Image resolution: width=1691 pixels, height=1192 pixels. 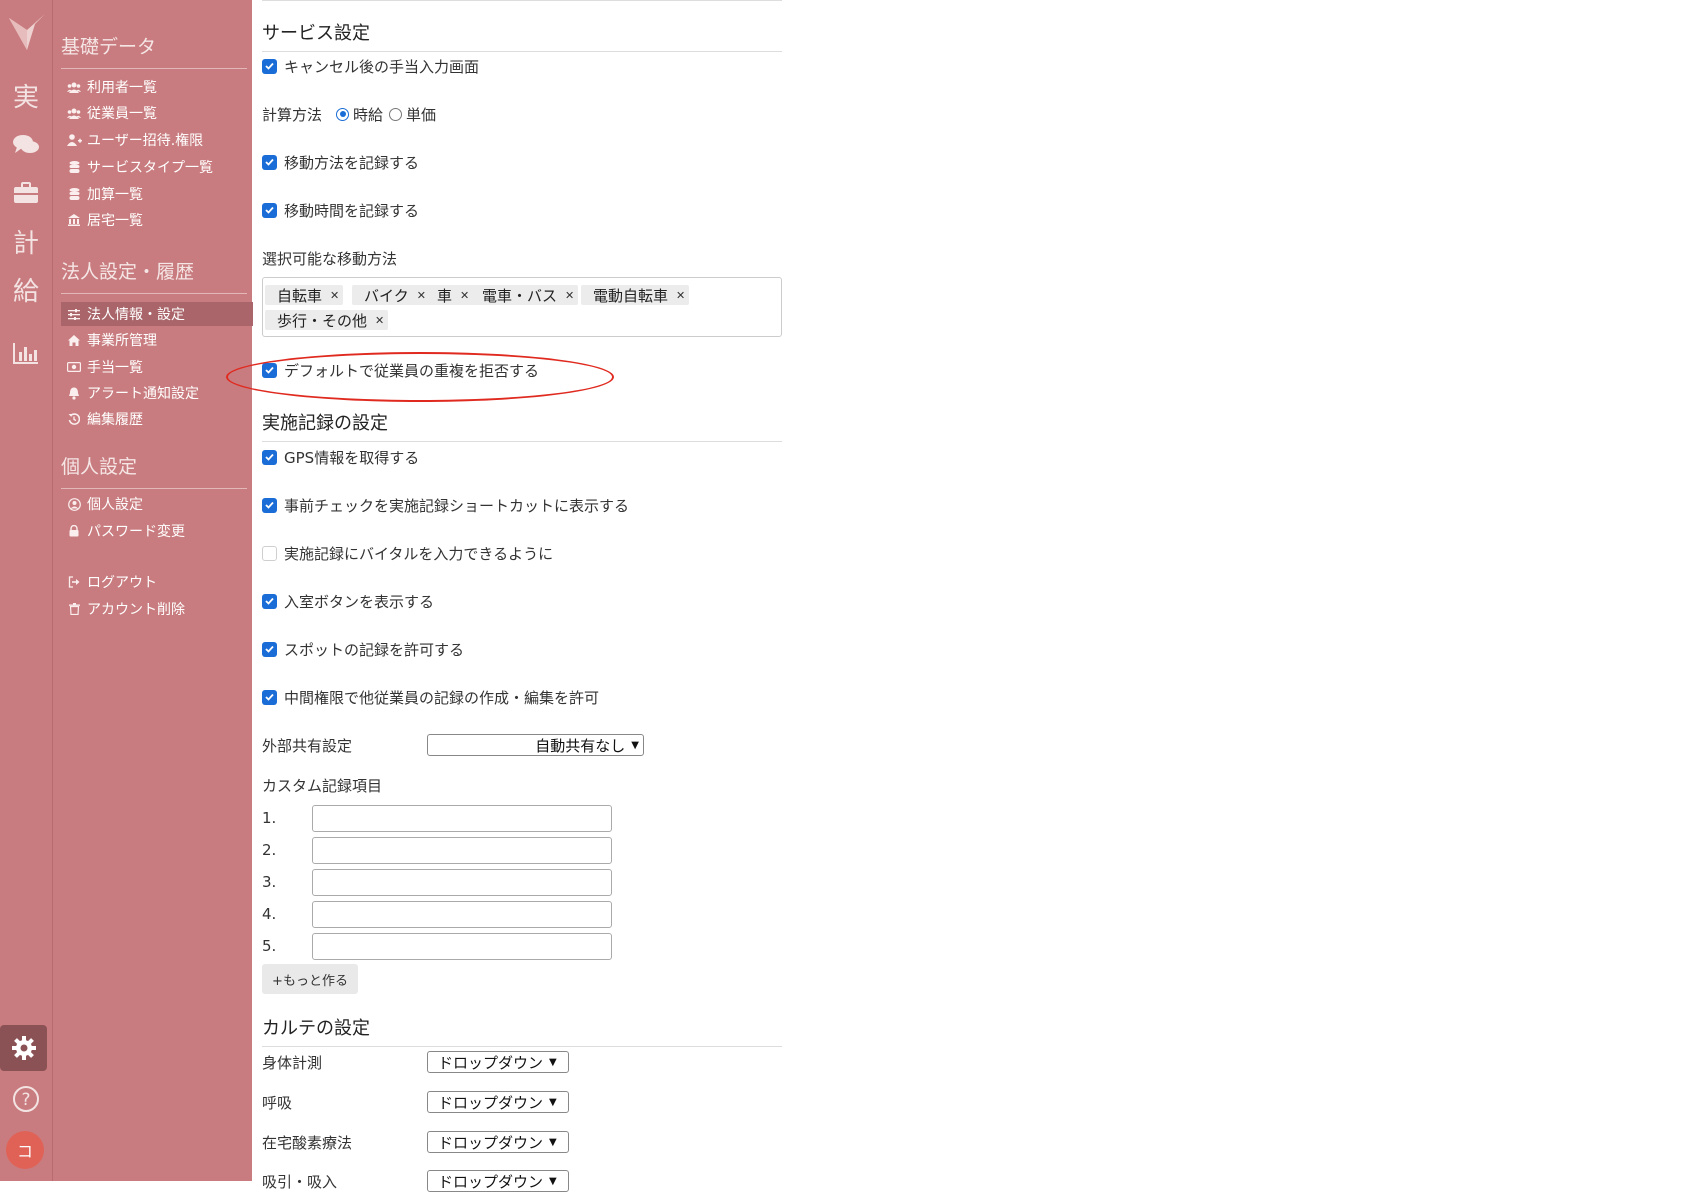 I want to click on karte-select-body-measure: ドロップダウン ▼, so click(x=498, y=1062).